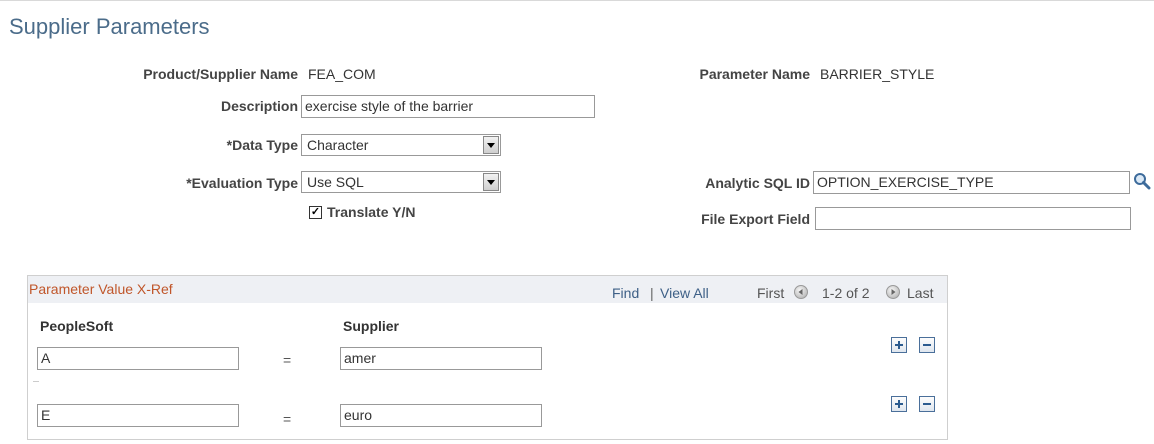 This screenshot has width=1154, height=444. I want to click on page-title: Supplier Parameters, so click(109, 26).